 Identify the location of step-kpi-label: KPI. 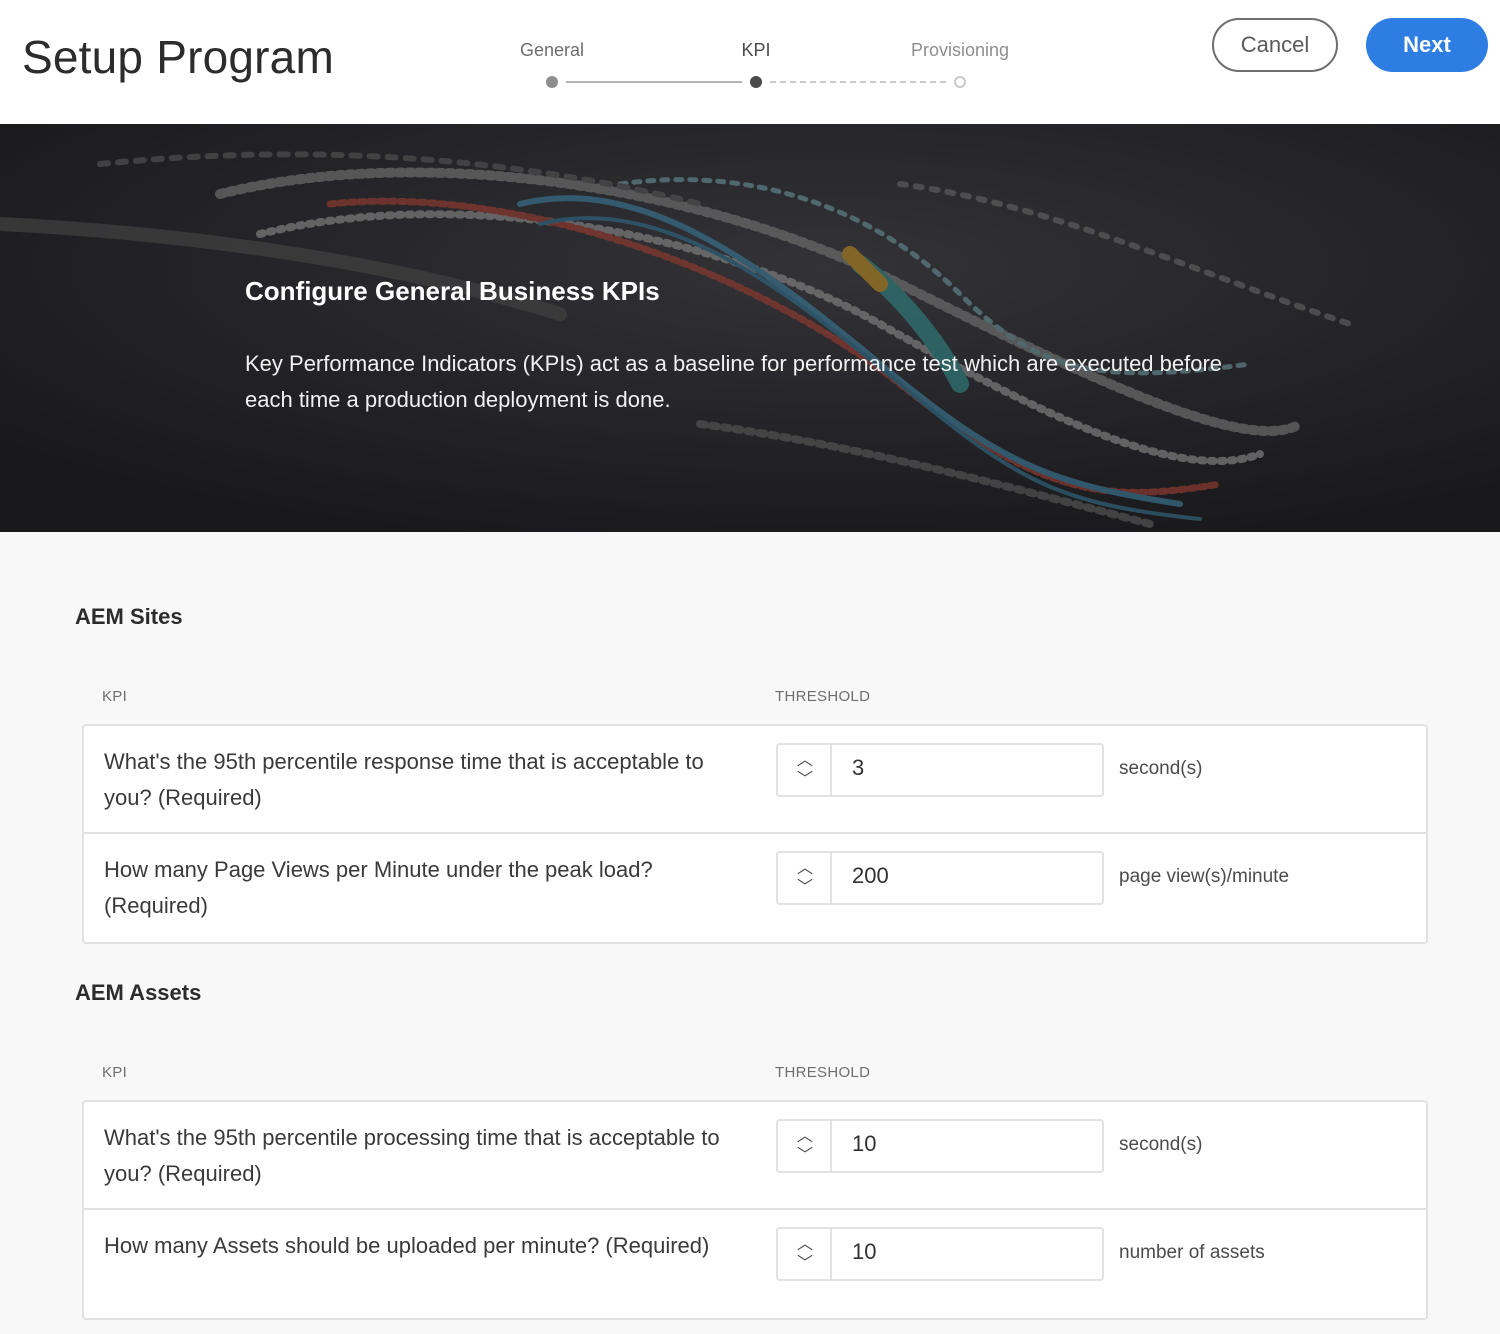
(755, 50).